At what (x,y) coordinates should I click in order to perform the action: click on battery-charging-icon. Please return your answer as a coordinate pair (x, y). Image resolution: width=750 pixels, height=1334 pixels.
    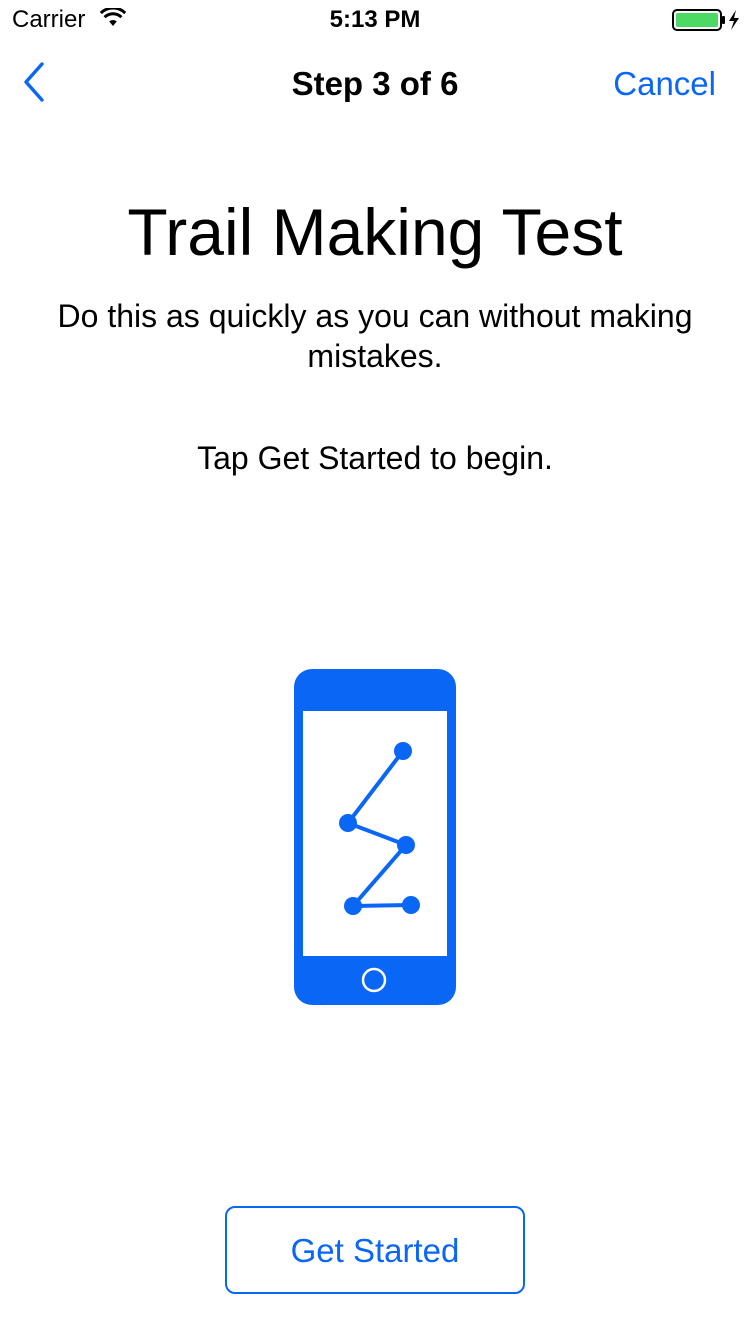
    Looking at the image, I should click on (708, 22).